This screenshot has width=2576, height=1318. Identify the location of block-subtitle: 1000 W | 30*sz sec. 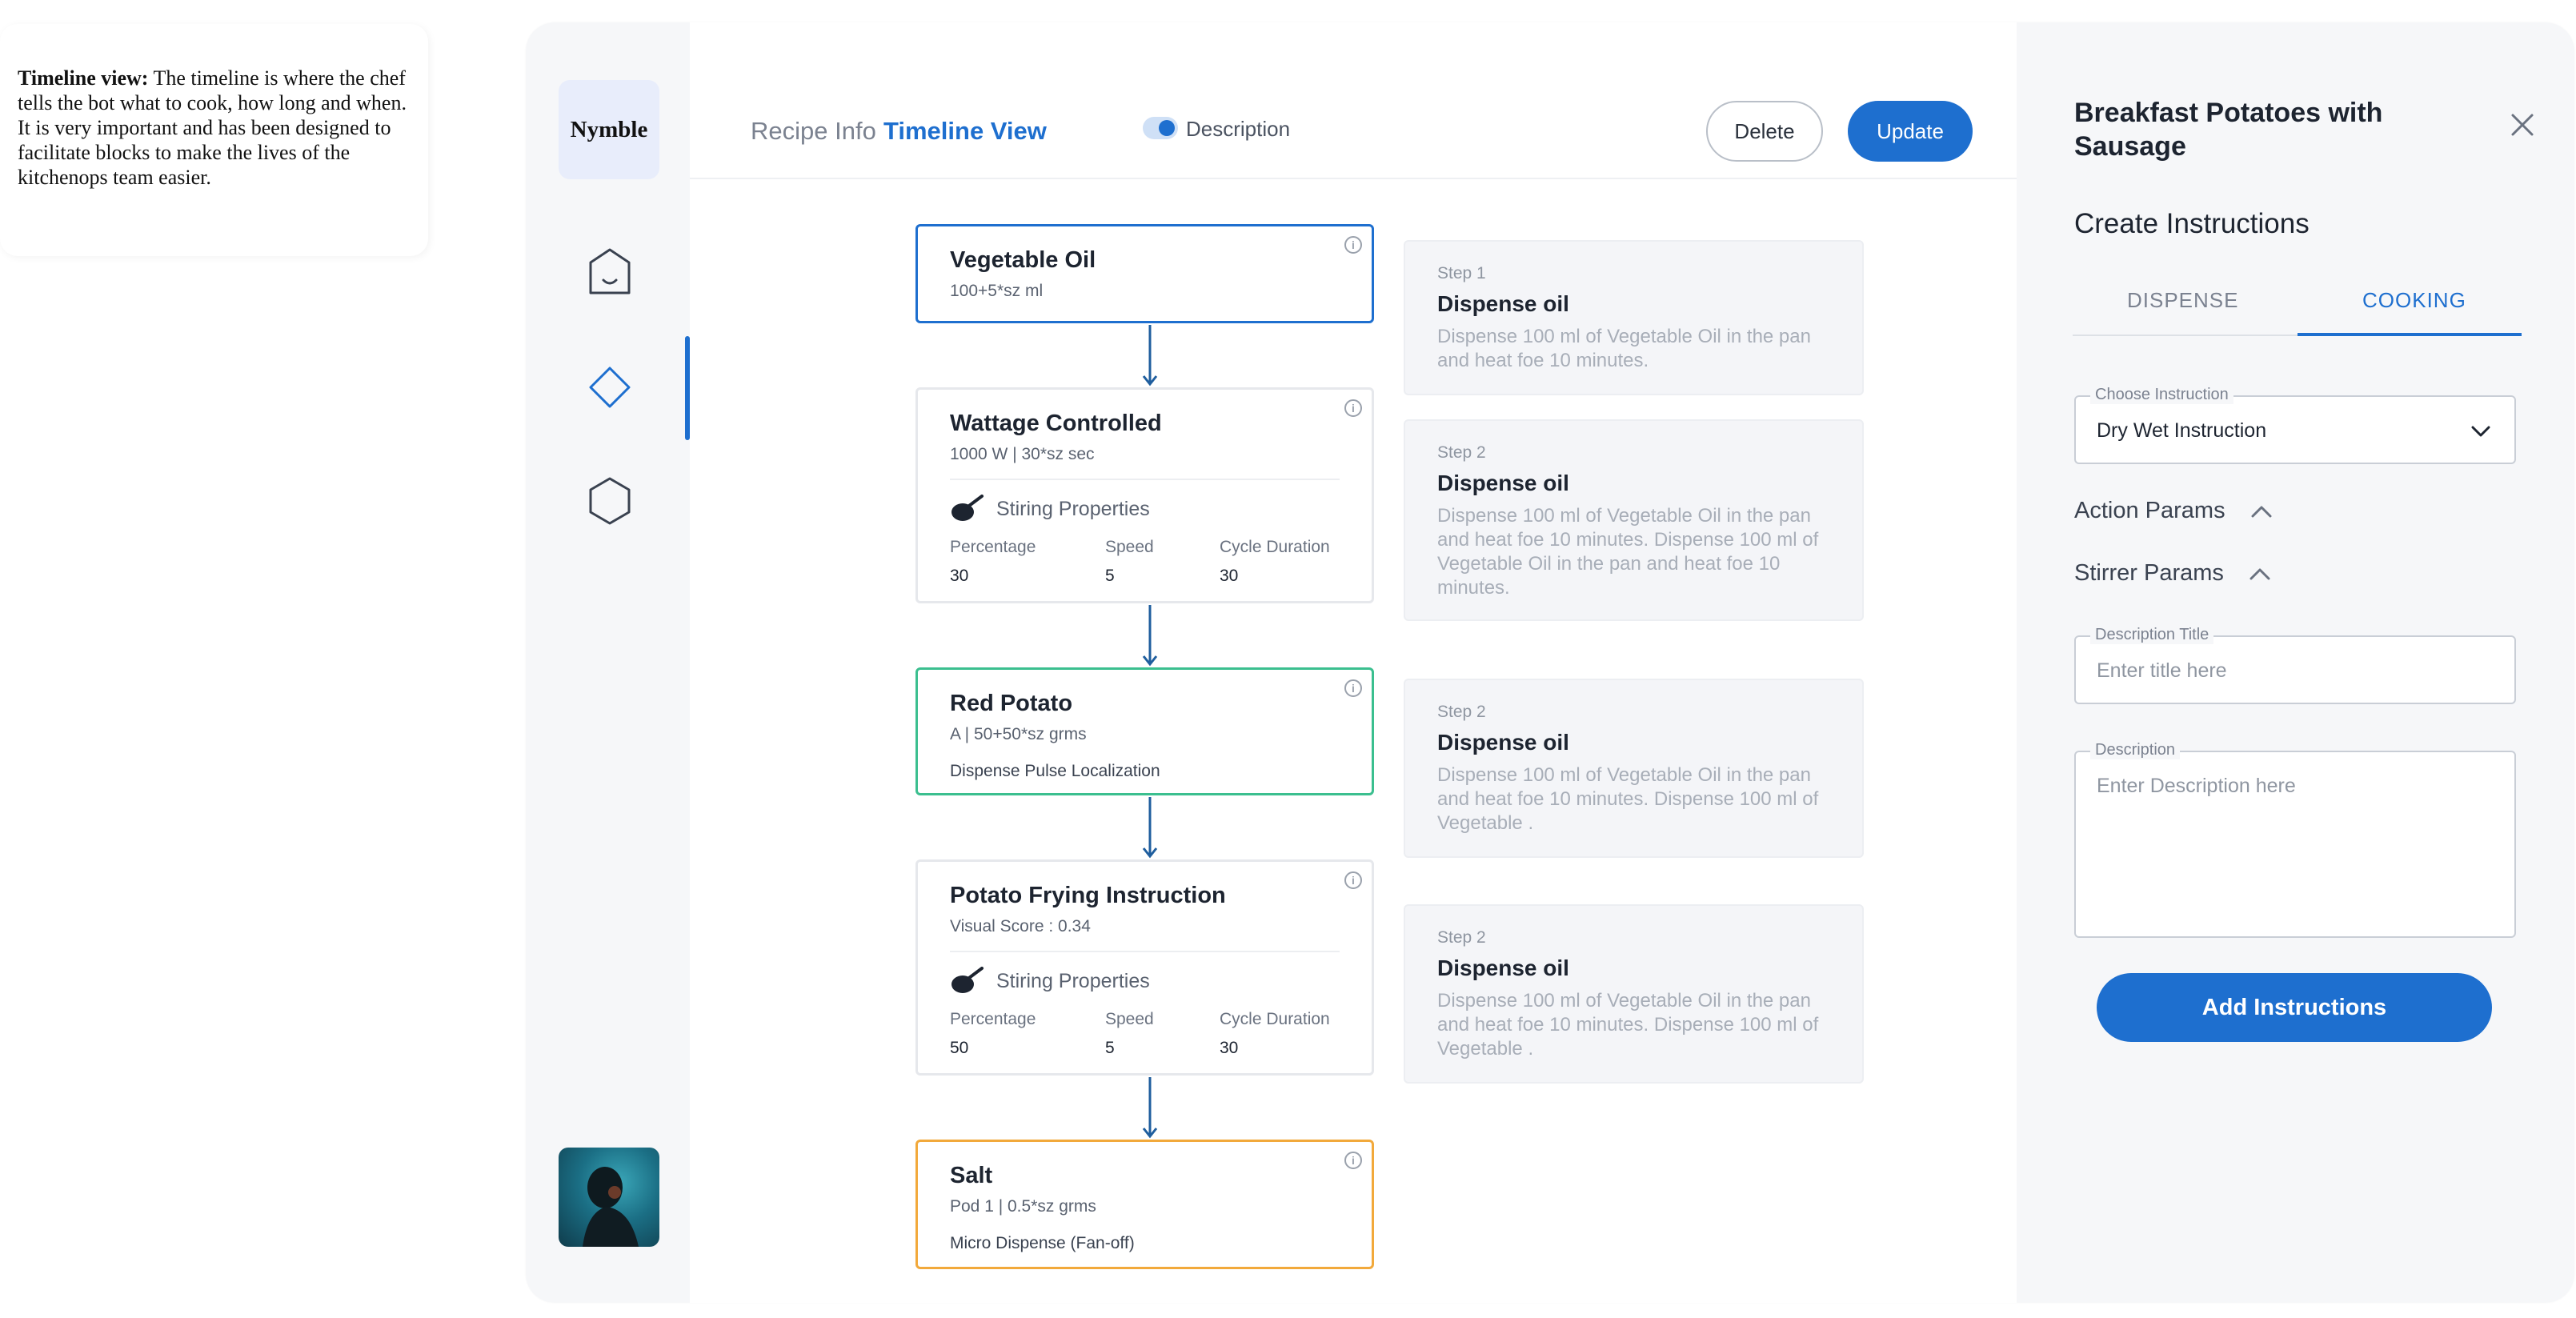
(1022, 454).